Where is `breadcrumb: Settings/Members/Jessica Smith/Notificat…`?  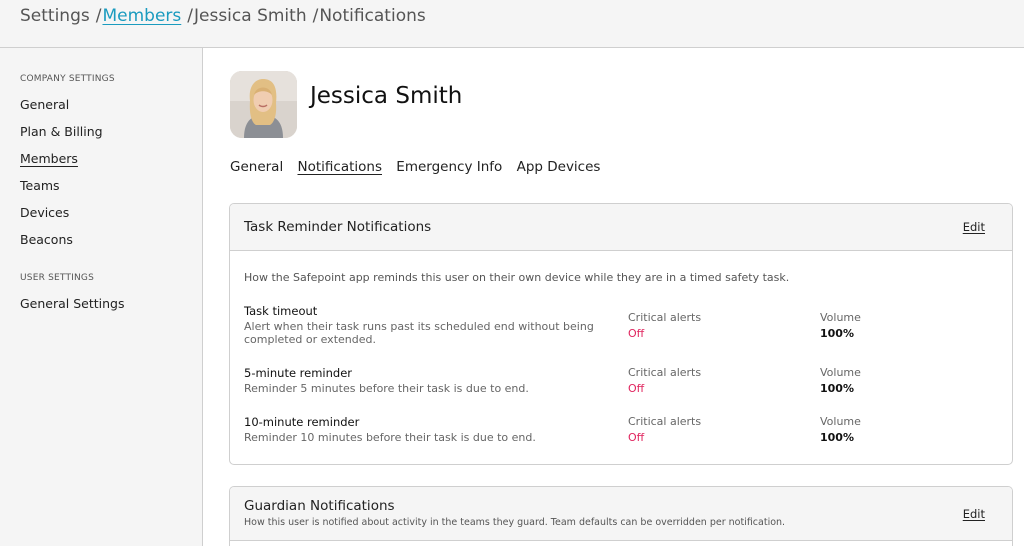 breadcrumb: Settings/Members/Jessica Smith/Notificat… is located at coordinates (223, 16).